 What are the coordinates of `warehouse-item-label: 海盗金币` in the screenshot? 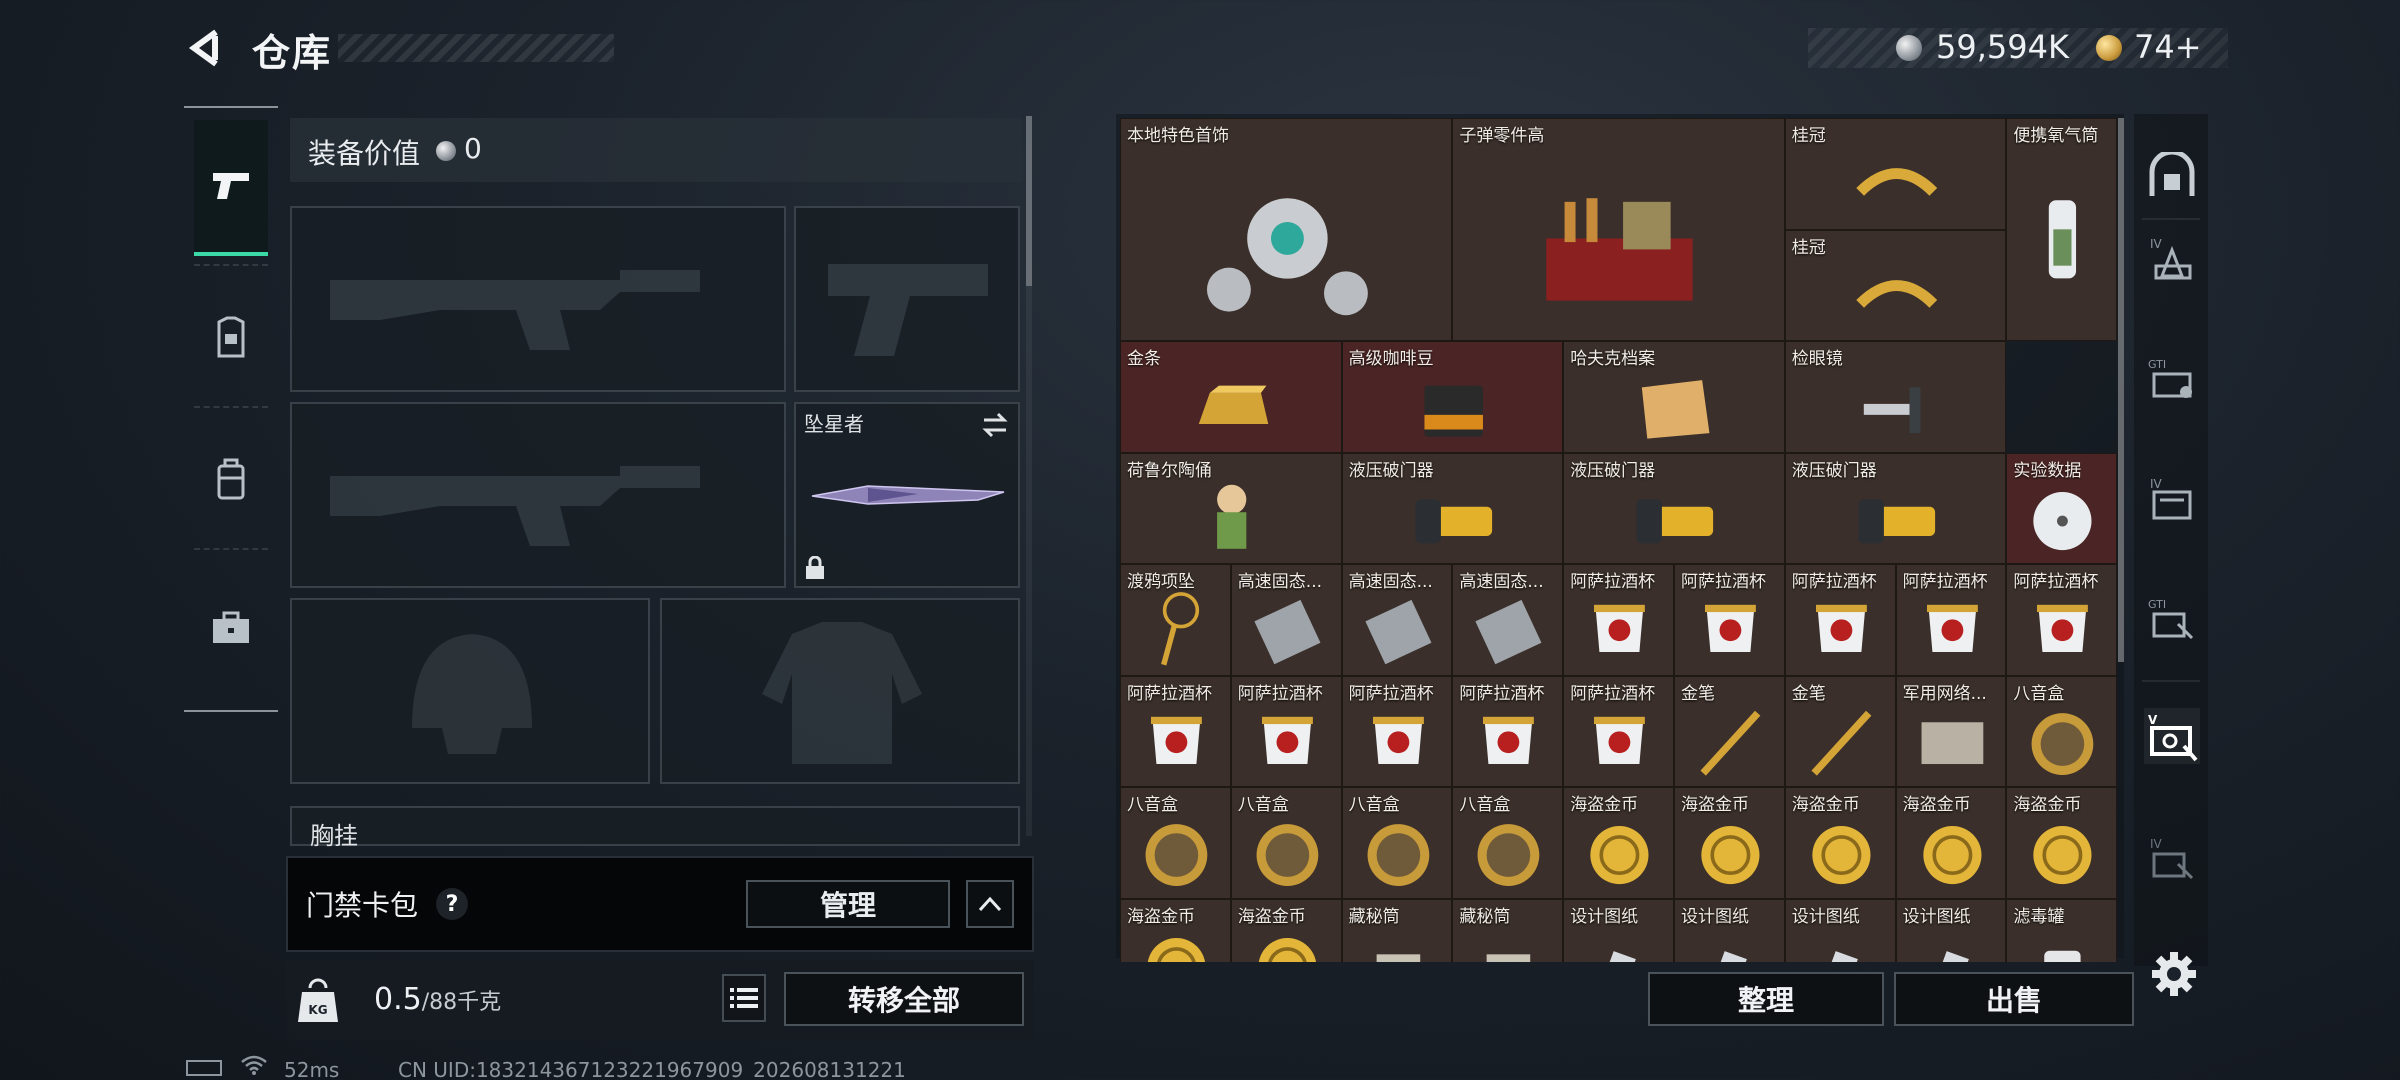 It's located at (1161, 916).